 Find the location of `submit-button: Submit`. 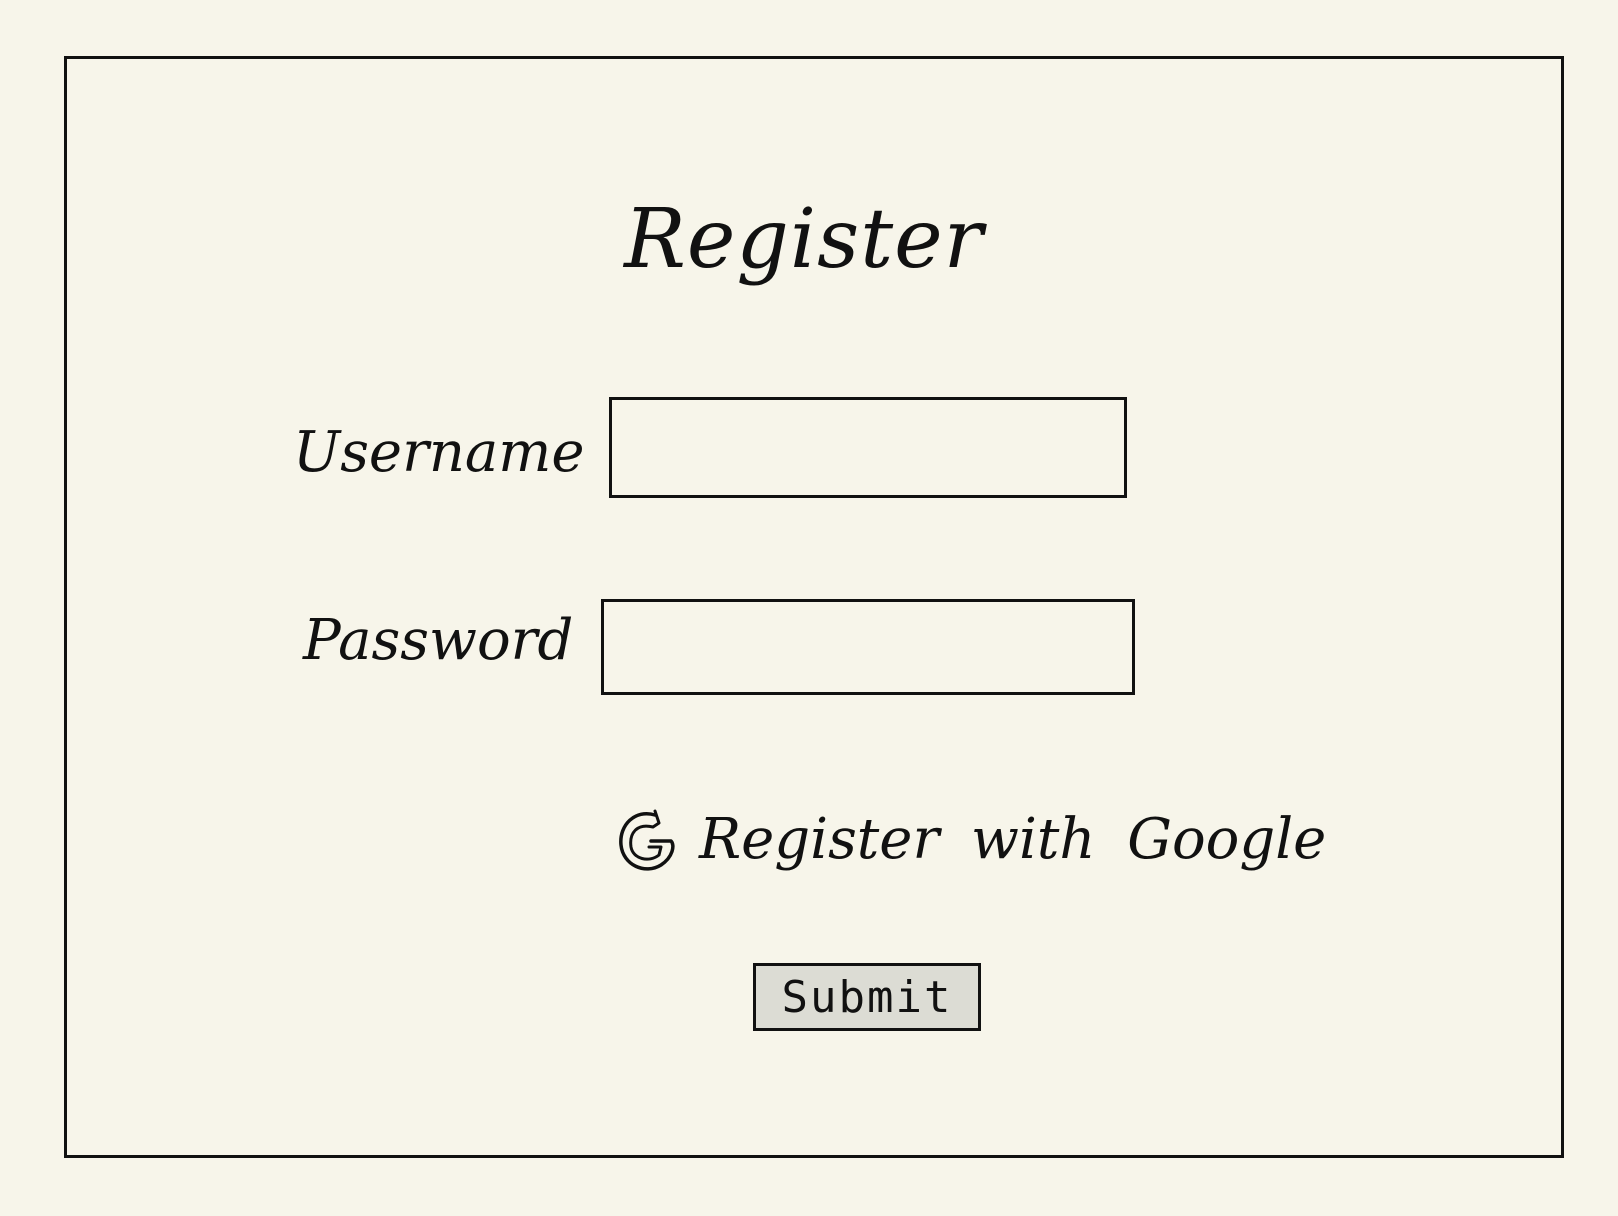

submit-button: Submit is located at coordinates (867, 997).